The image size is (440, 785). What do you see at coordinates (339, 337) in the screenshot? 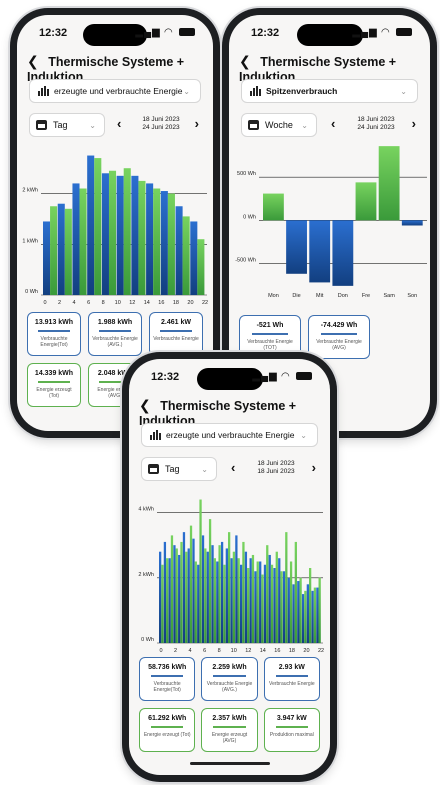
I see `stat-card: -74.429 Wh Verbrauchte Energie (AVG)` at bounding box center [339, 337].